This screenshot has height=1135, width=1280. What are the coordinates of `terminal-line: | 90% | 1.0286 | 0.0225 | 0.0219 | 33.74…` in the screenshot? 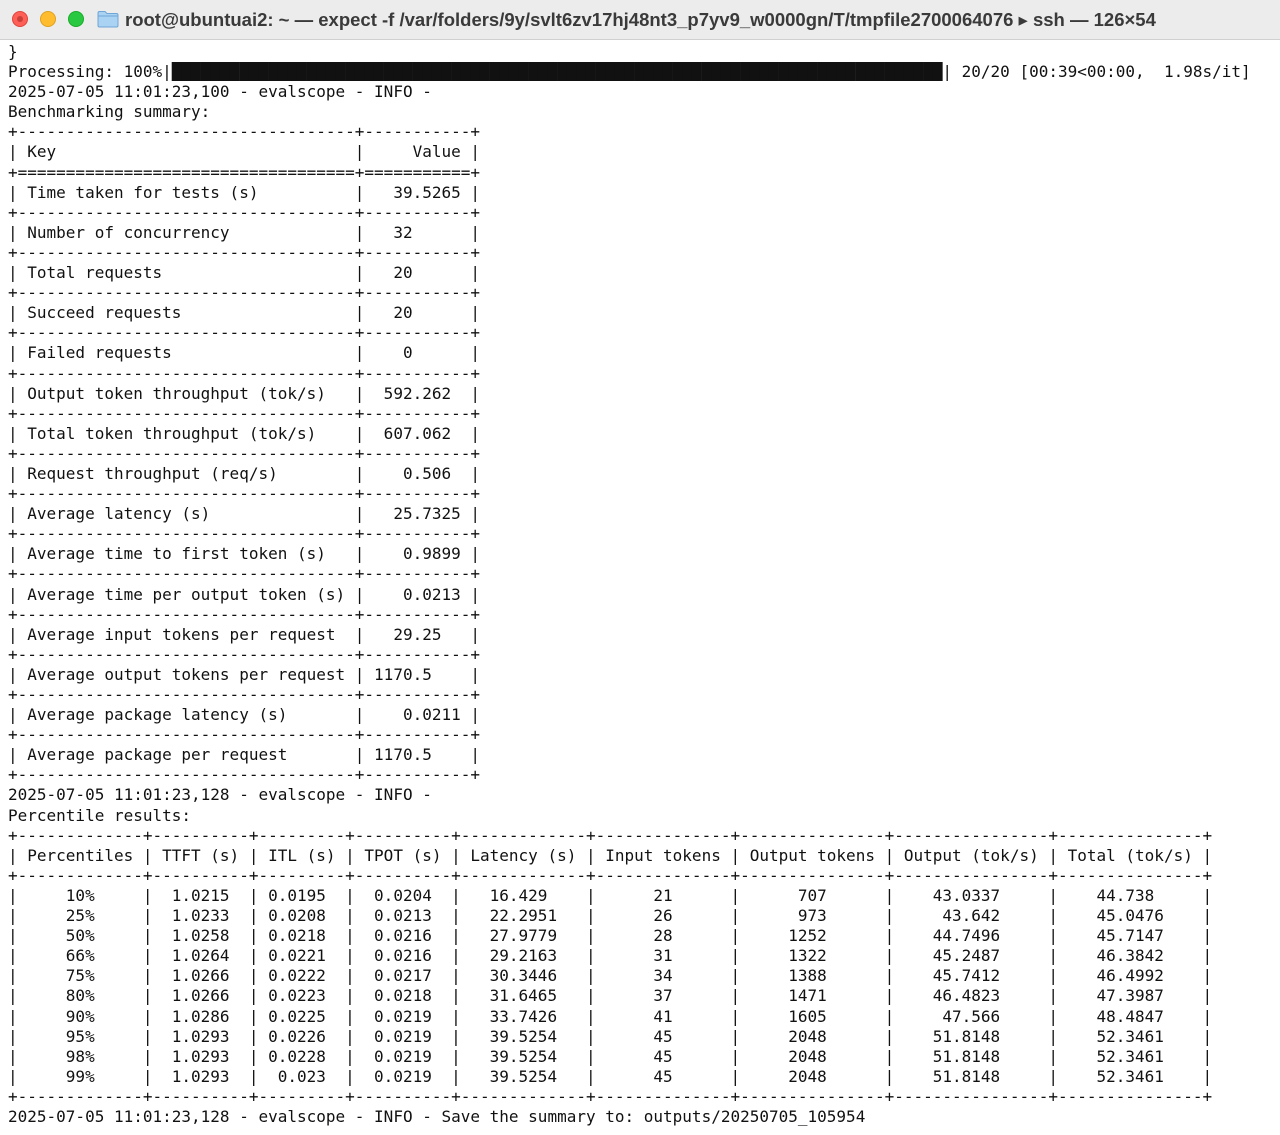 It's located at (610, 1016).